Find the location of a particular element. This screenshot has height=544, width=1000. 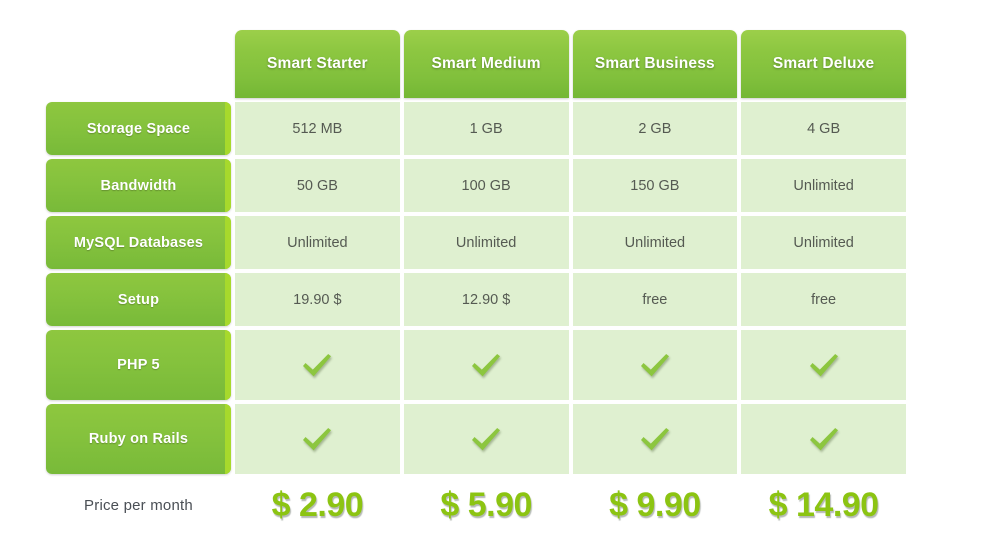

feature-row-php-5: PHP 5 is located at coordinates (476, 365).